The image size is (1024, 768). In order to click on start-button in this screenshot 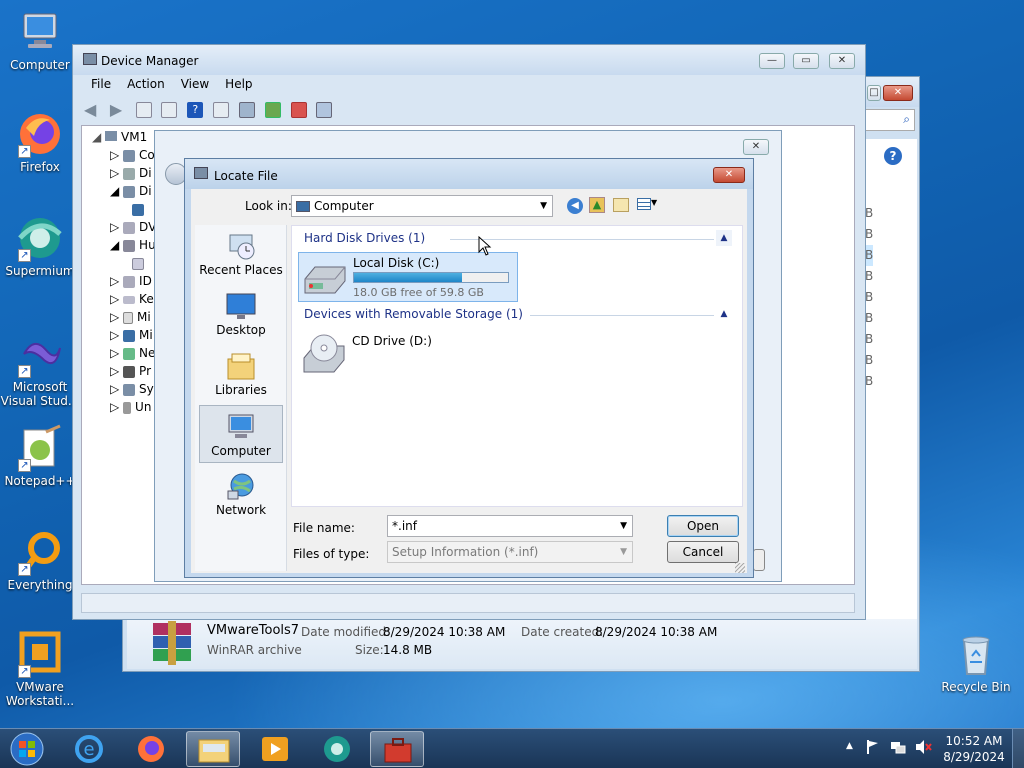, I will do `click(27, 749)`.